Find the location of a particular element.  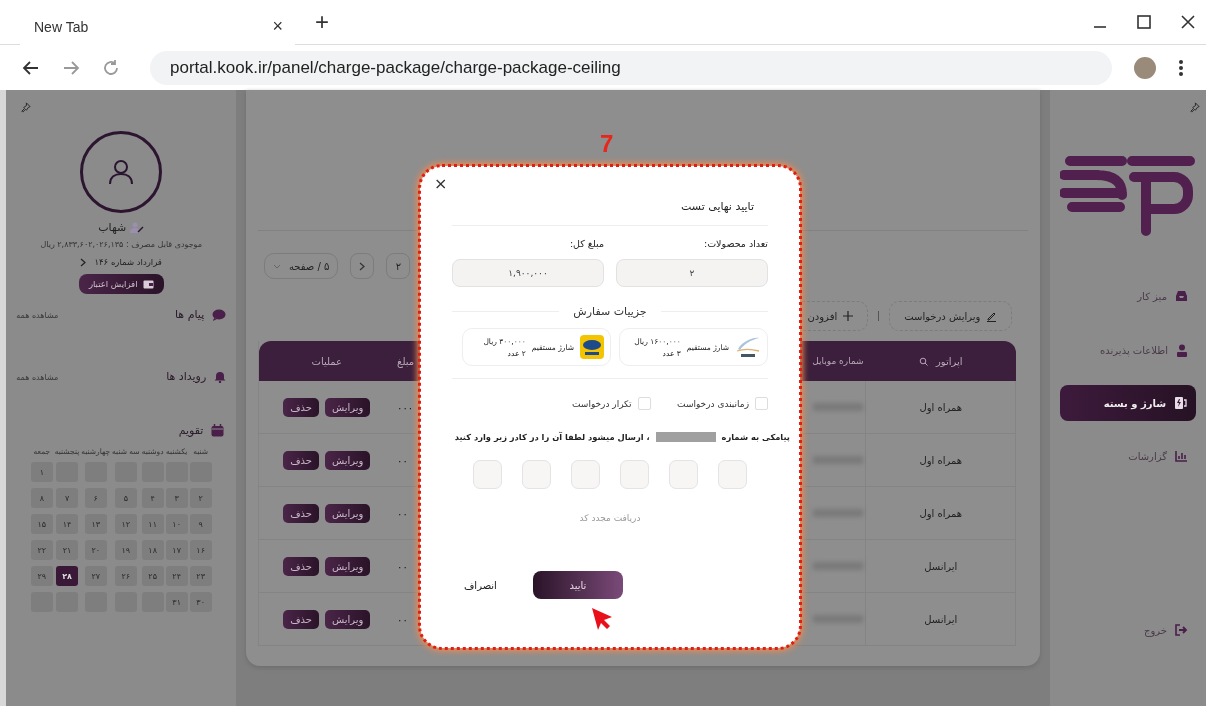

tab-title: New Tab is located at coordinates (61, 26).